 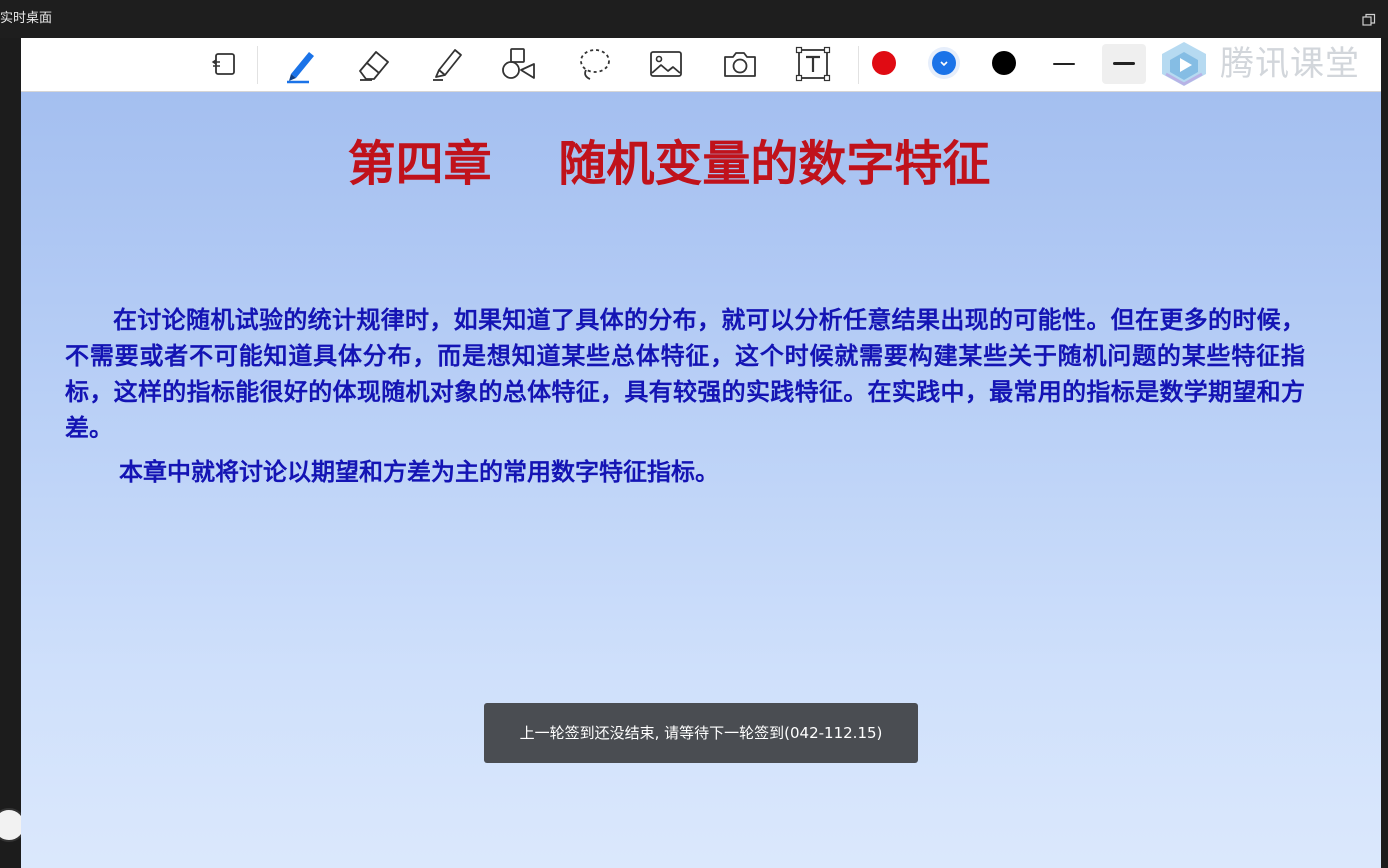 I want to click on blue-color-dot, so click(x=944, y=63).